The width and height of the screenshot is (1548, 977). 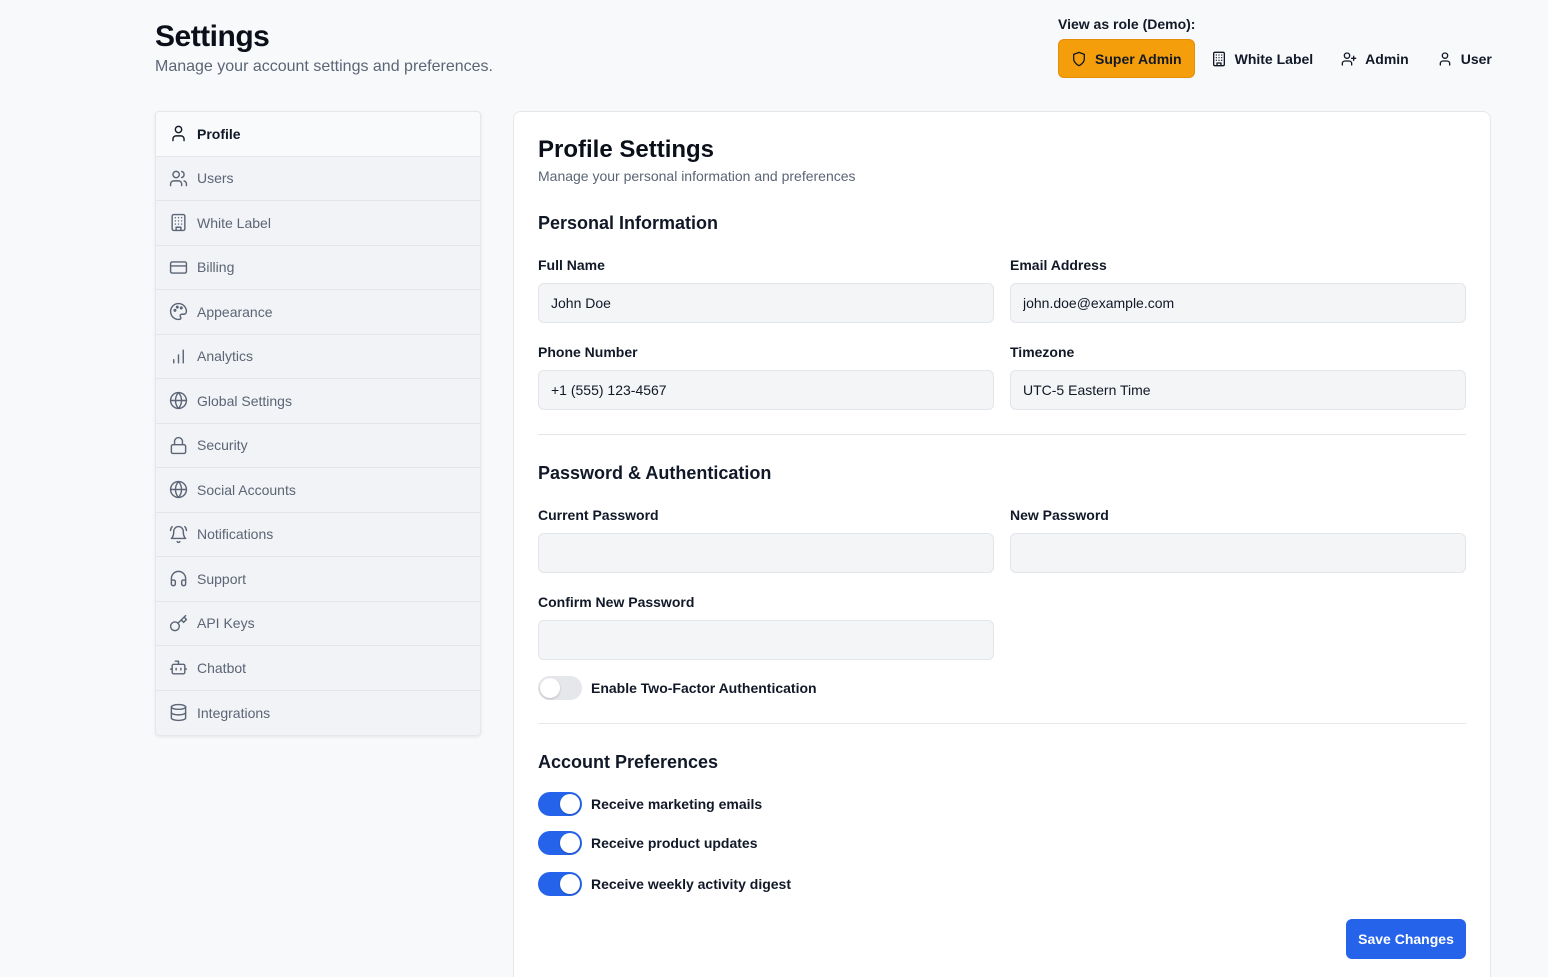 I want to click on sidebar-item-global-settings: Global Settings, so click(x=318, y=401).